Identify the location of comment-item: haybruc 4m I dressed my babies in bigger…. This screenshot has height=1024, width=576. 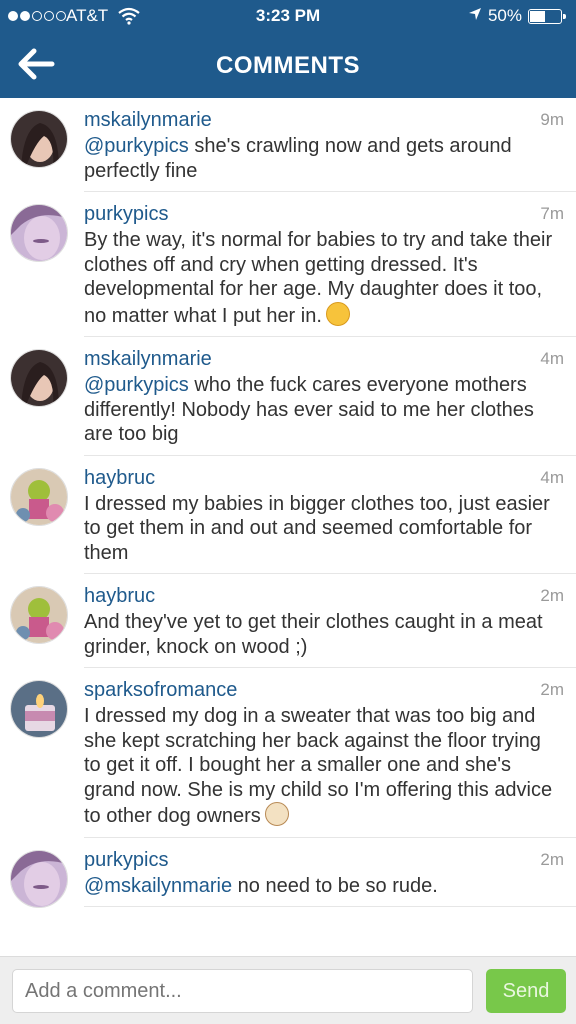
(293, 515).